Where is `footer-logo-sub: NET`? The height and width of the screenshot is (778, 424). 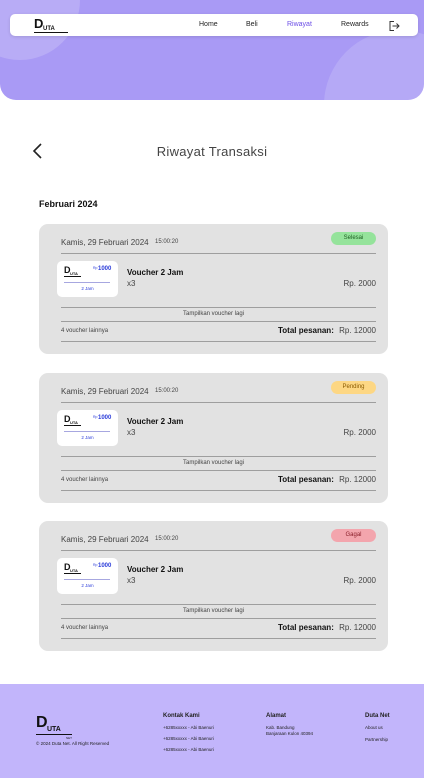
footer-logo-sub: NET is located at coordinates (69, 738).